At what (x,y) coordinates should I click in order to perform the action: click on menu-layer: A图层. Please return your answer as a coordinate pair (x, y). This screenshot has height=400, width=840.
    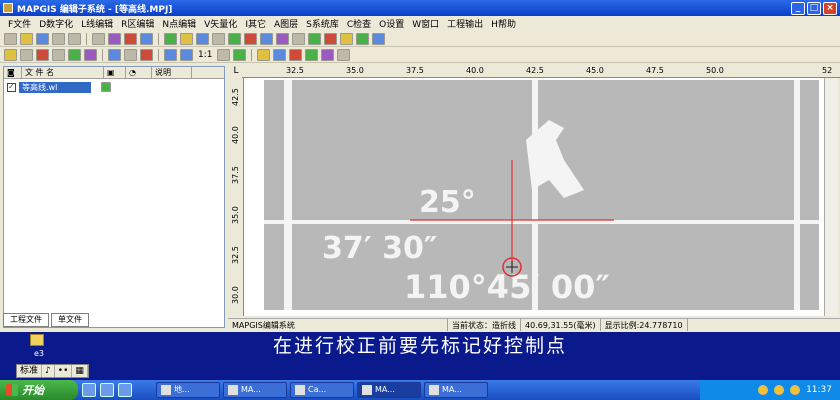
    Looking at the image, I should click on (286, 23).